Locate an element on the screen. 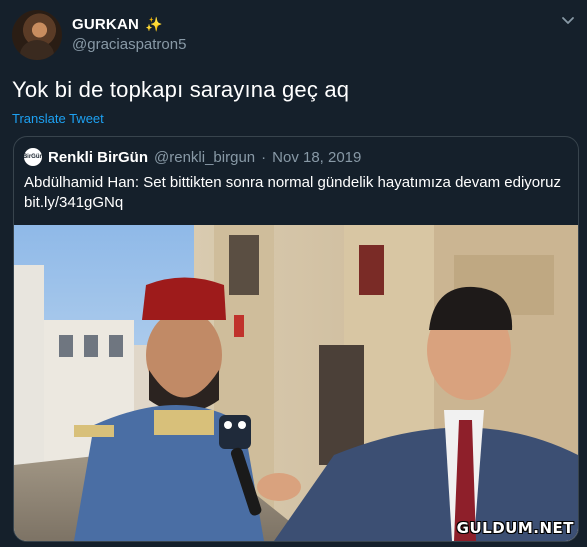  quoted-author-avatar: BirGün is located at coordinates (33, 157).